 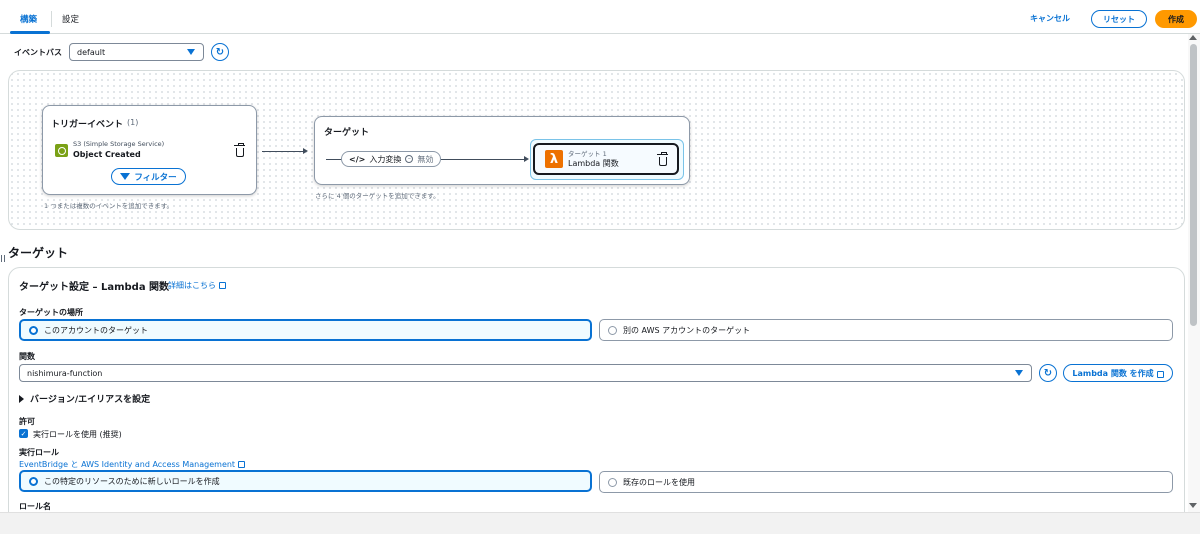 What do you see at coordinates (51, 312) in the screenshot?
I see `location-label: ターゲットの場所` at bounding box center [51, 312].